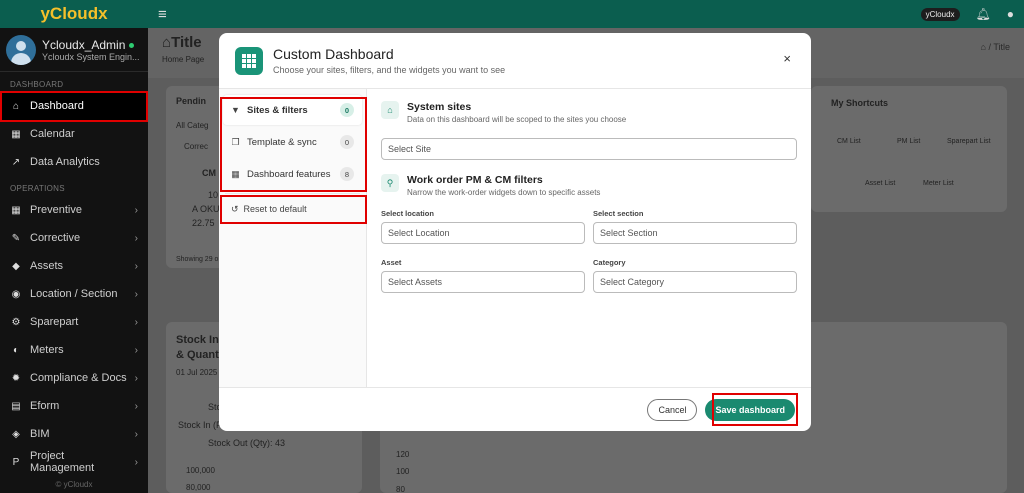 This screenshot has height=493, width=1024. Describe the element at coordinates (391, 262) in the screenshot. I see `asset-label: Asset` at that location.